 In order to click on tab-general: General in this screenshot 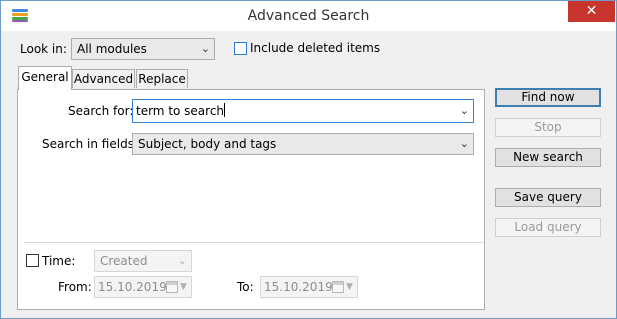, I will do `click(45, 78)`.